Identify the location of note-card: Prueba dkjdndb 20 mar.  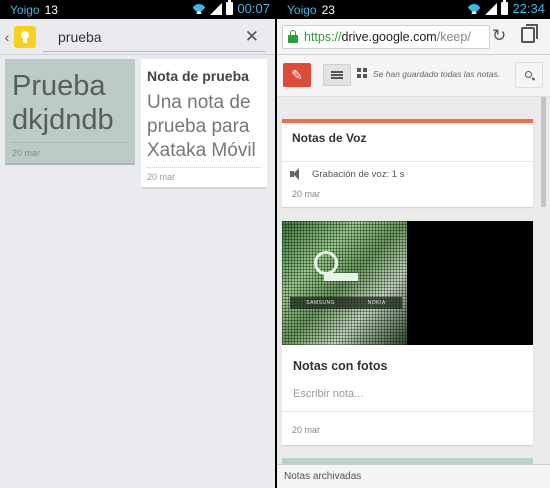
(70, 112).